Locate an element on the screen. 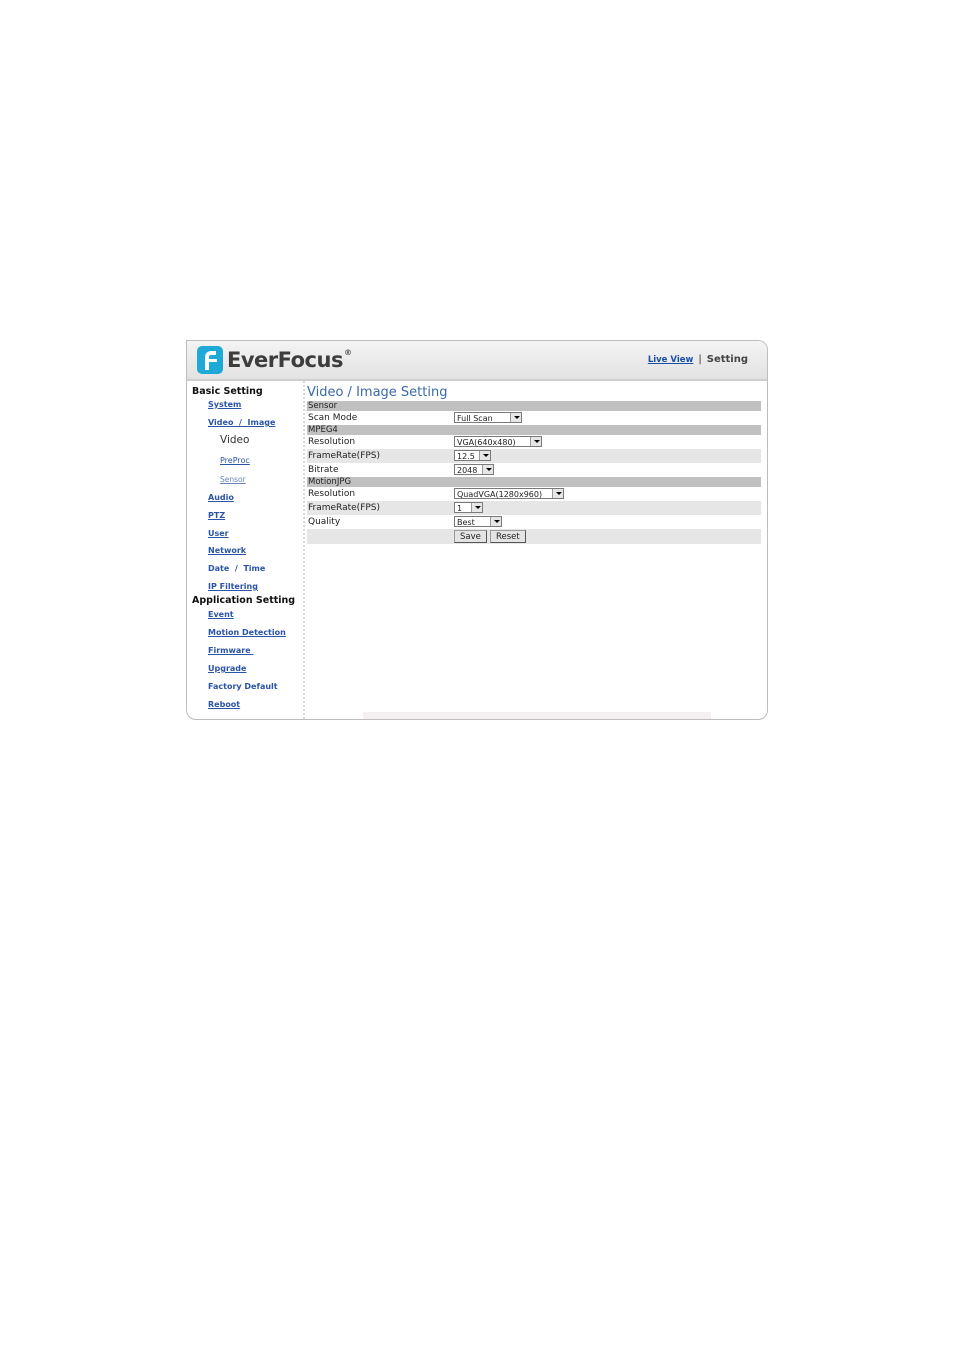 This screenshot has height=1351, width=954. section-label: MPEG4 is located at coordinates (323, 430).